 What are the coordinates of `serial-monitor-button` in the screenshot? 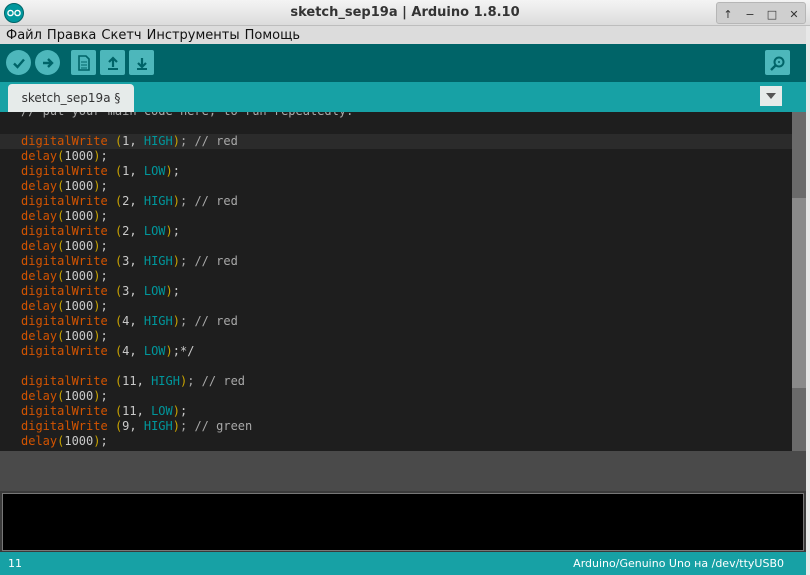 It's located at (777, 62).